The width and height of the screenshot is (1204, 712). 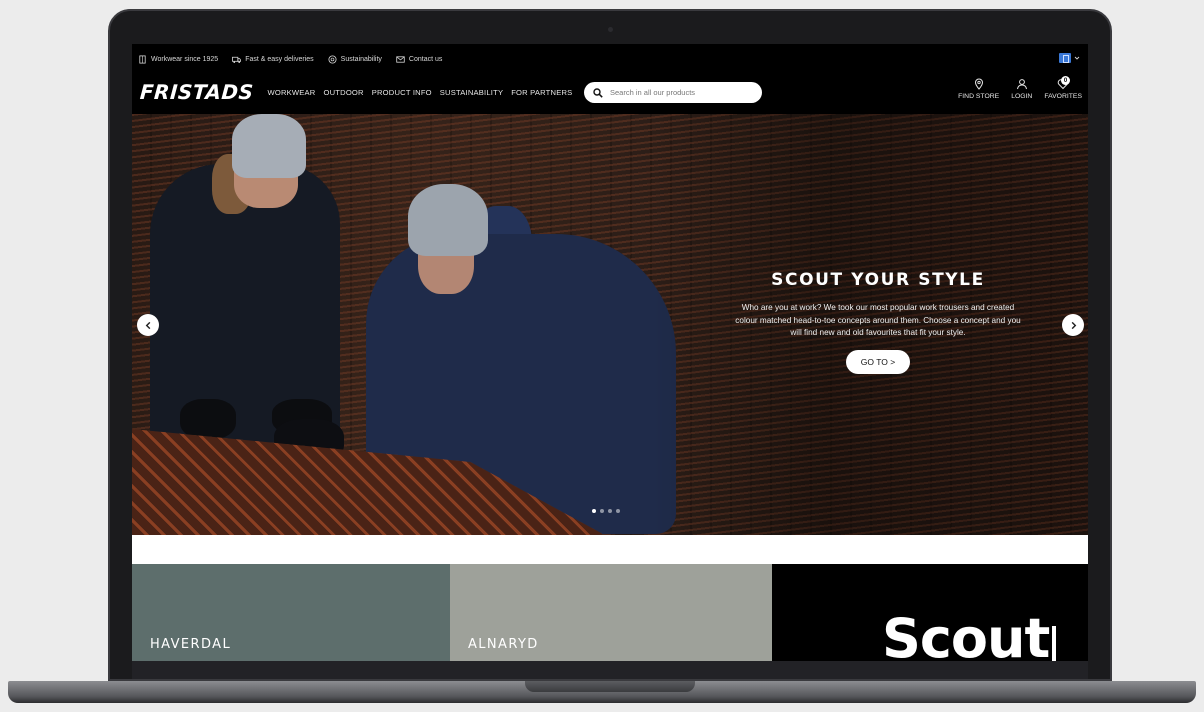 I want to click on tile-scout-title: Scout, so click(x=966, y=634).